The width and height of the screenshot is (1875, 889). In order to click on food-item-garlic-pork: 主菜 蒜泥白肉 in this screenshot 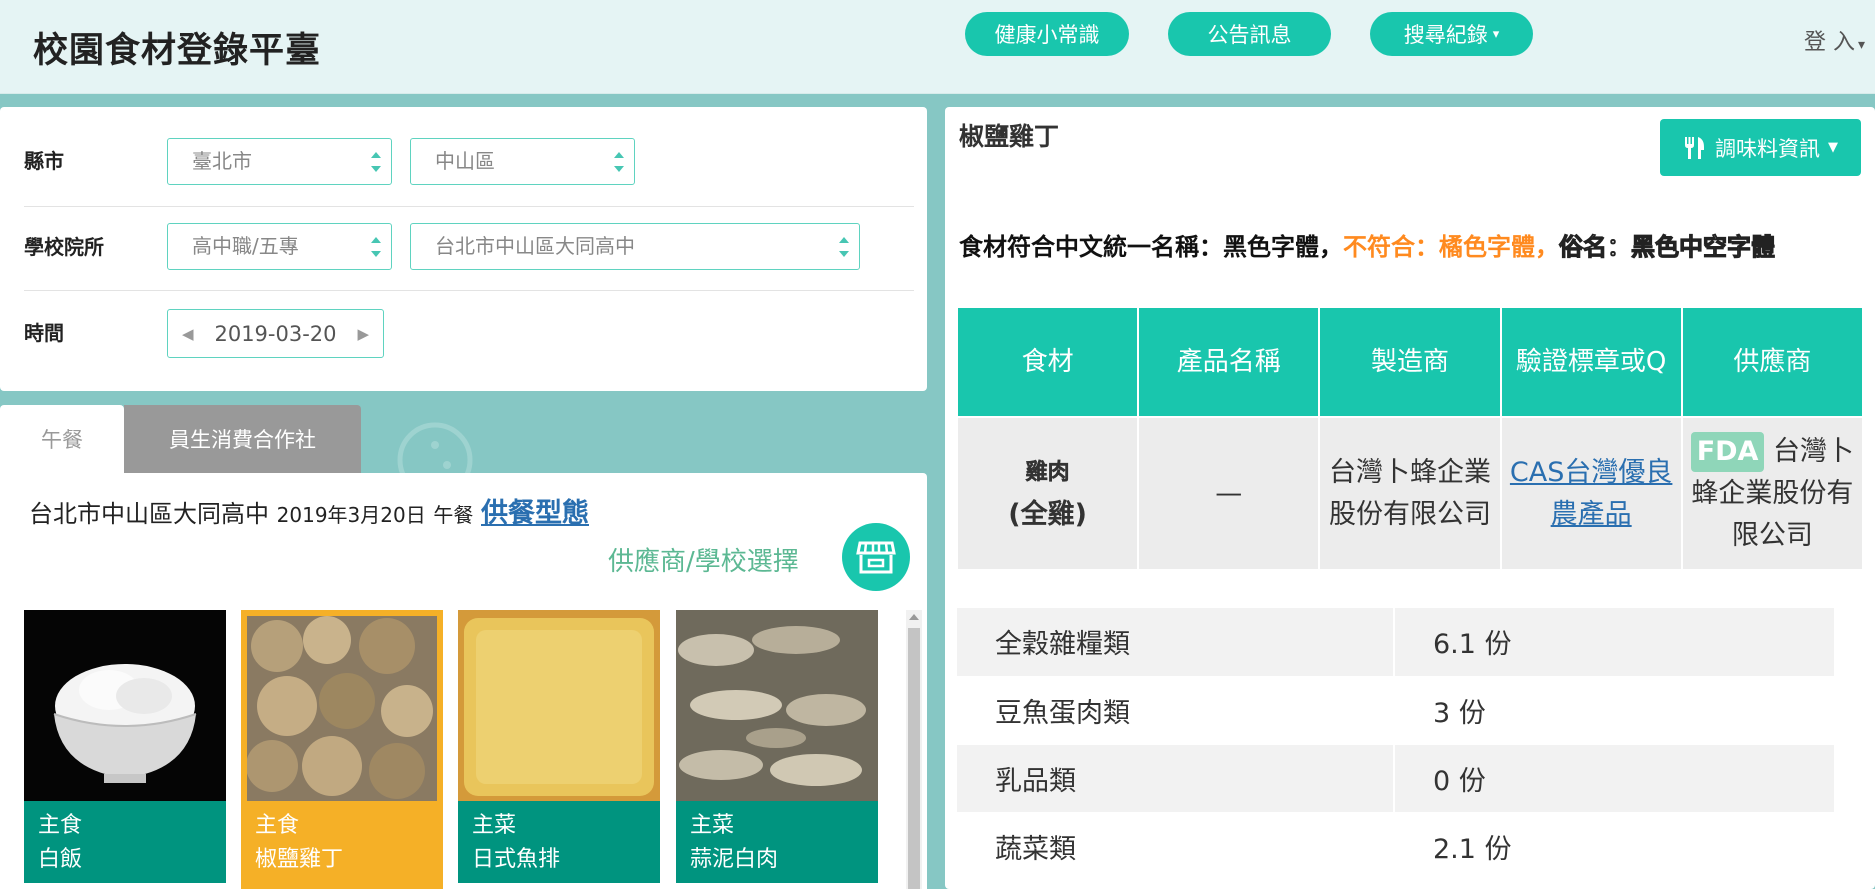, I will do `click(777, 749)`.